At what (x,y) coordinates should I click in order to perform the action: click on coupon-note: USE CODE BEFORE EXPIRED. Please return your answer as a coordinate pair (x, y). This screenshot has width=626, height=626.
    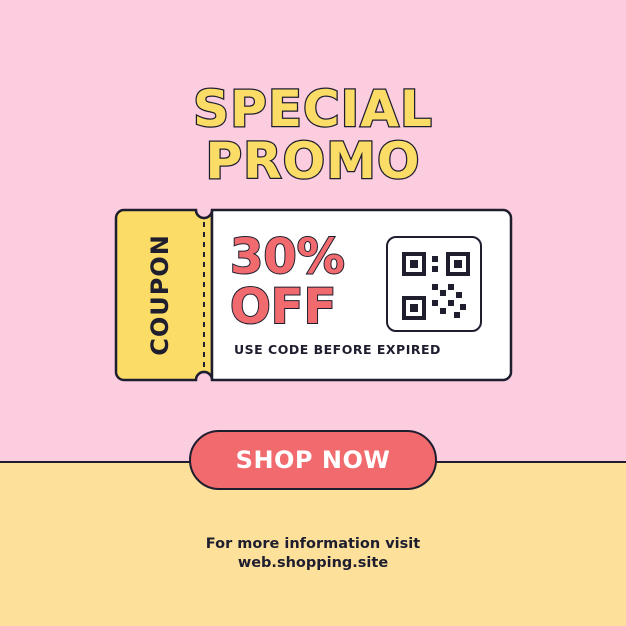
    Looking at the image, I should click on (337, 349).